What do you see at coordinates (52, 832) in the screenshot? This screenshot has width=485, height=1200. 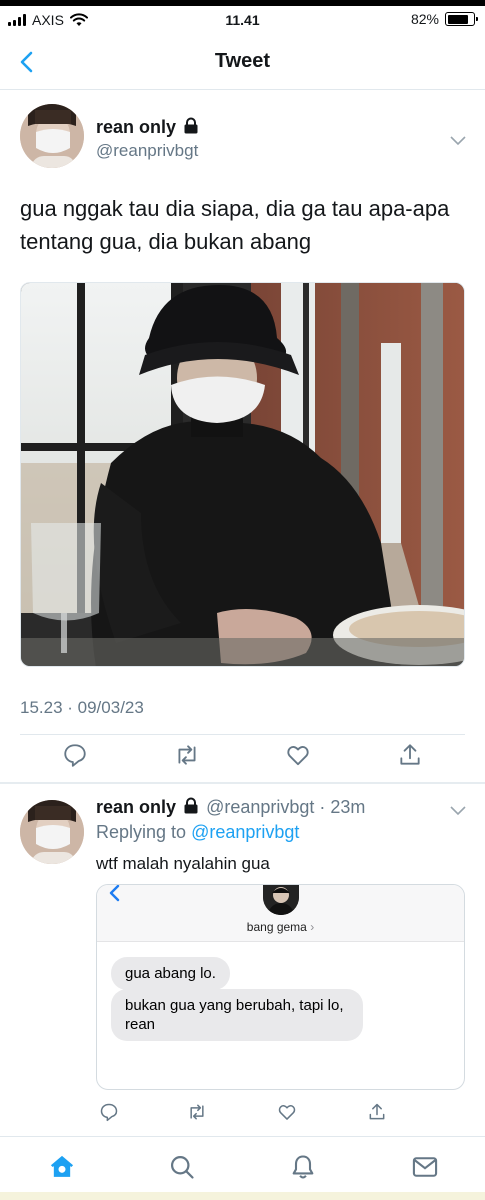 I see `reply-avatar` at bounding box center [52, 832].